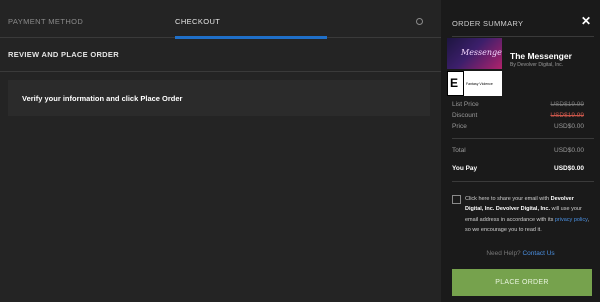 Image resolution: width=600 pixels, height=302 pixels. Describe the element at coordinates (483, 83) in the screenshot. I see `esrb-descriptor: Fantasy Violence` at that location.